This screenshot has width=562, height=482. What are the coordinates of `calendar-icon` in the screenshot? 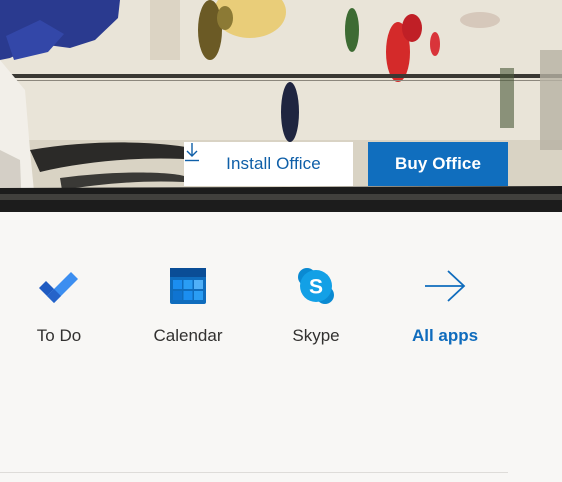 It's located at (188, 286).